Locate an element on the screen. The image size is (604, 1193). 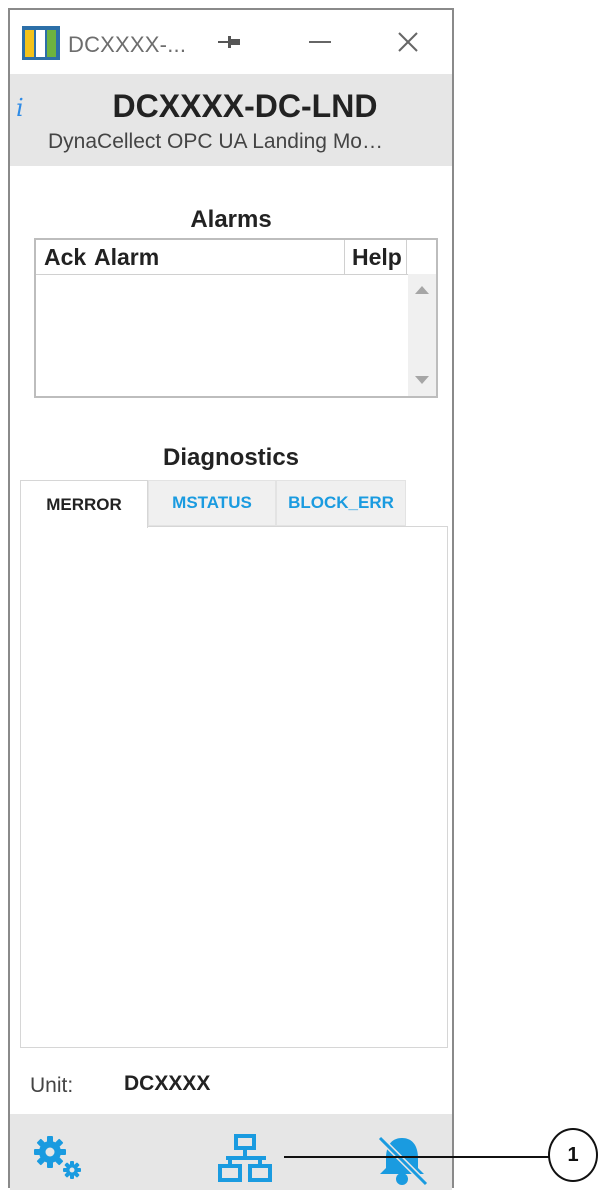
pin-button is located at coordinates (230, 42).